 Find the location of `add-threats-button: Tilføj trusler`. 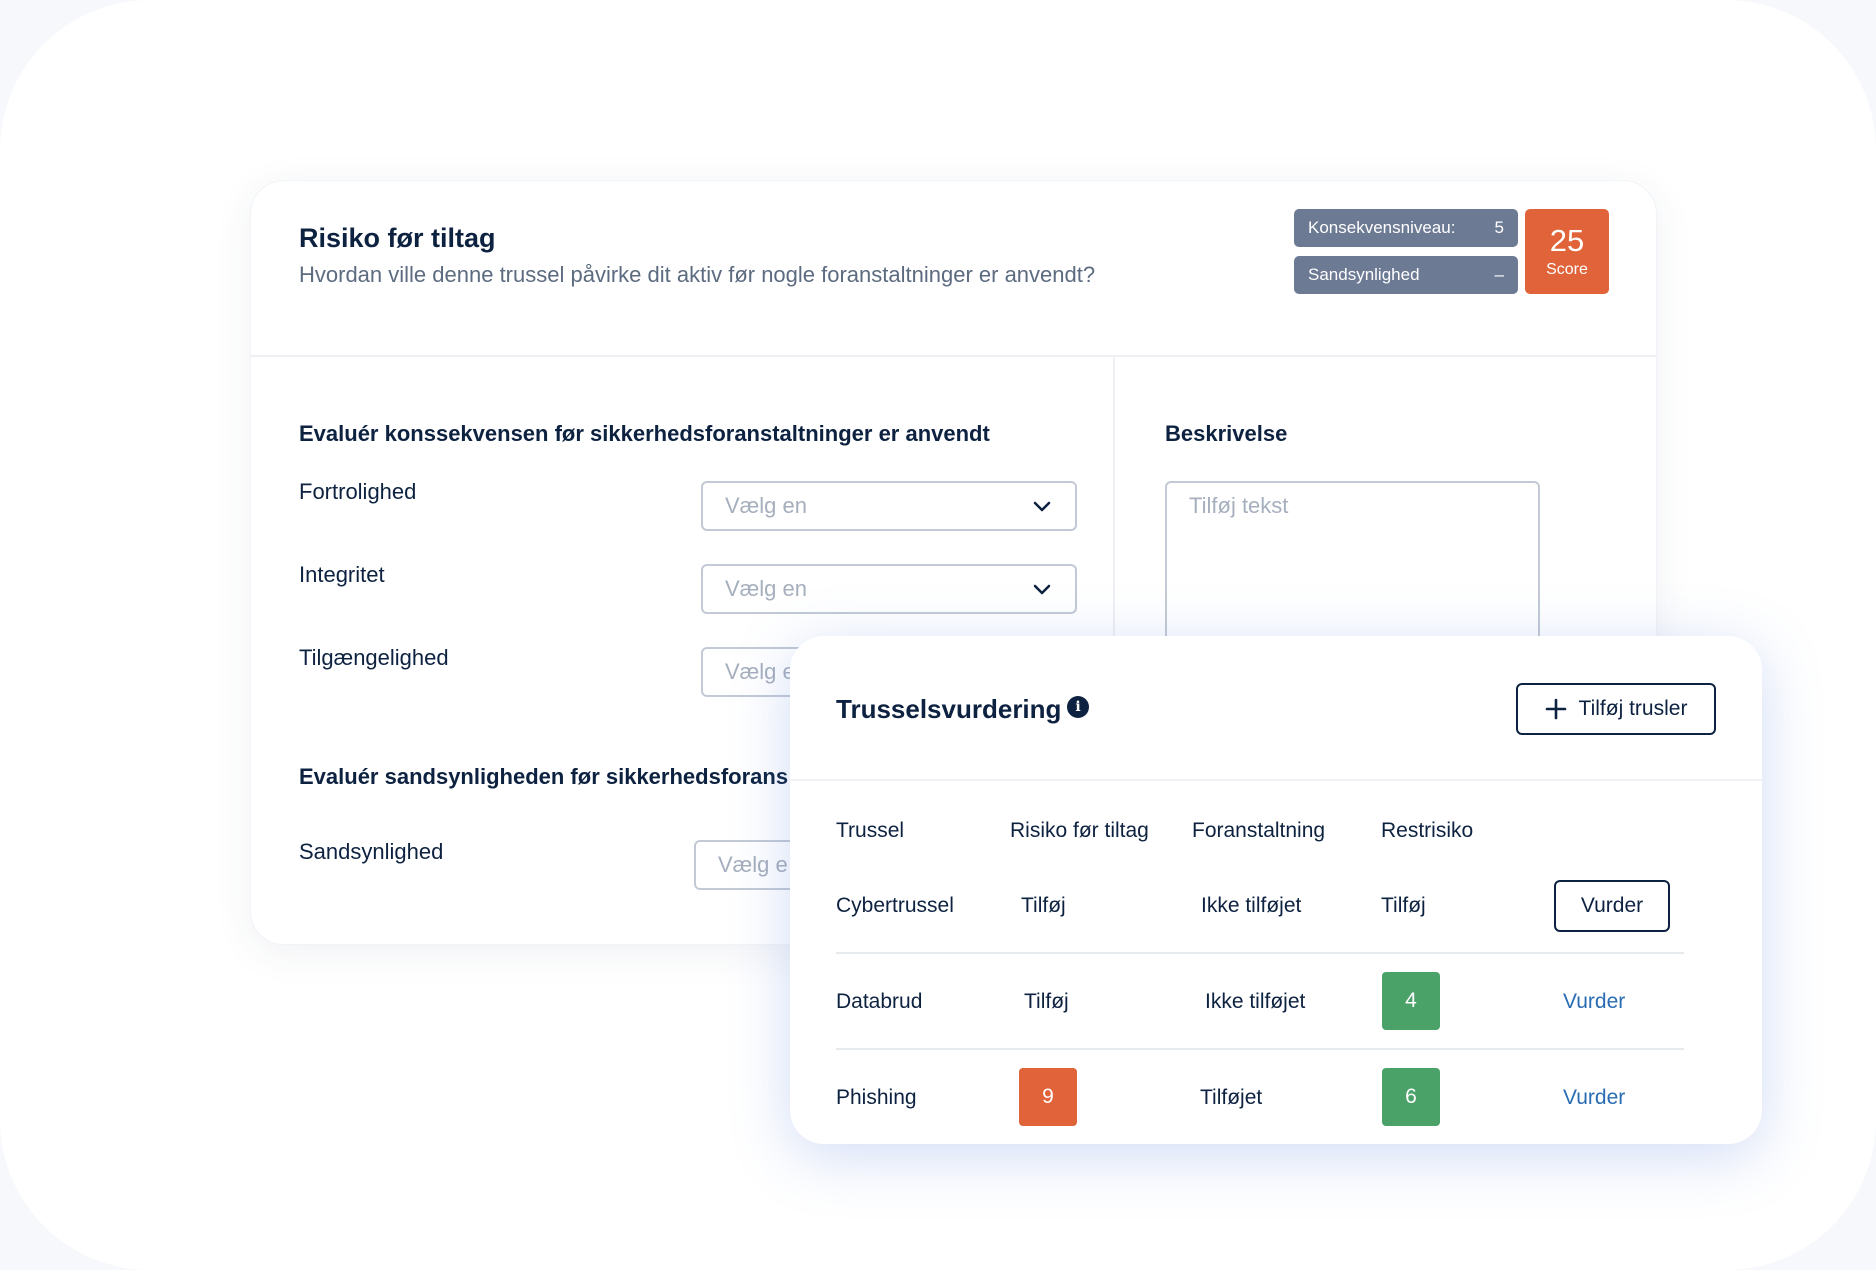

add-threats-button: Tilføj trusler is located at coordinates (1616, 709).